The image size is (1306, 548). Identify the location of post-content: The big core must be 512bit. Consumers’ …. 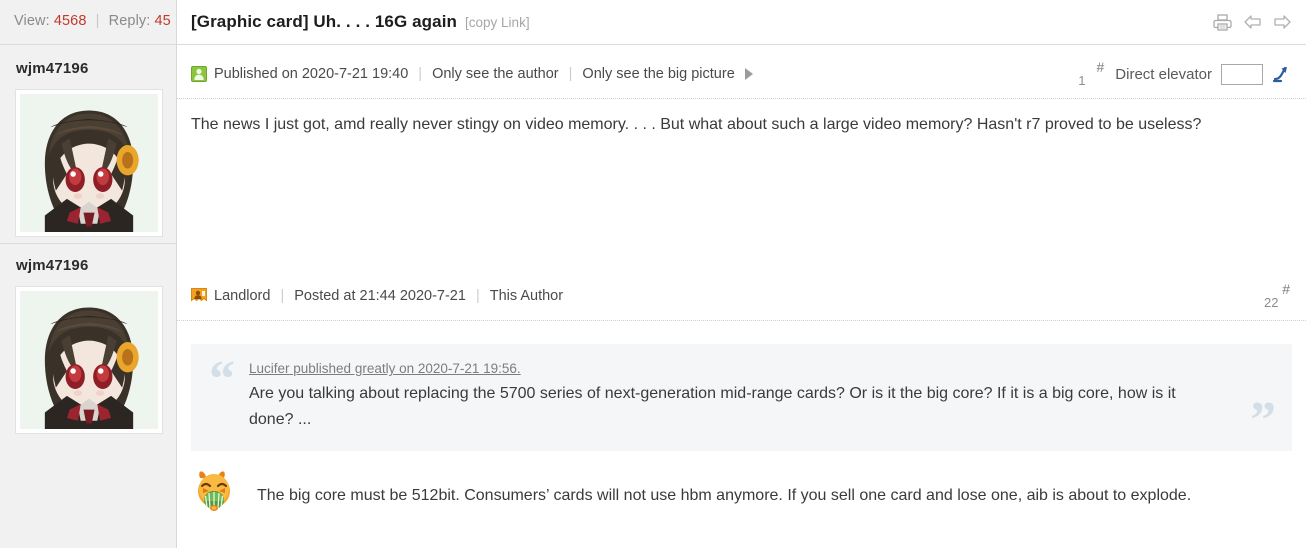
(741, 482).